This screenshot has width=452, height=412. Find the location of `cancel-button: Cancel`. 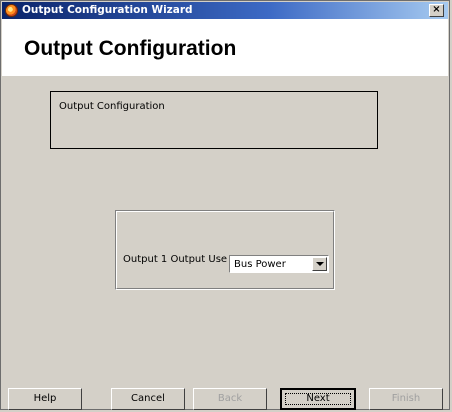

cancel-button: Cancel is located at coordinates (148, 399).